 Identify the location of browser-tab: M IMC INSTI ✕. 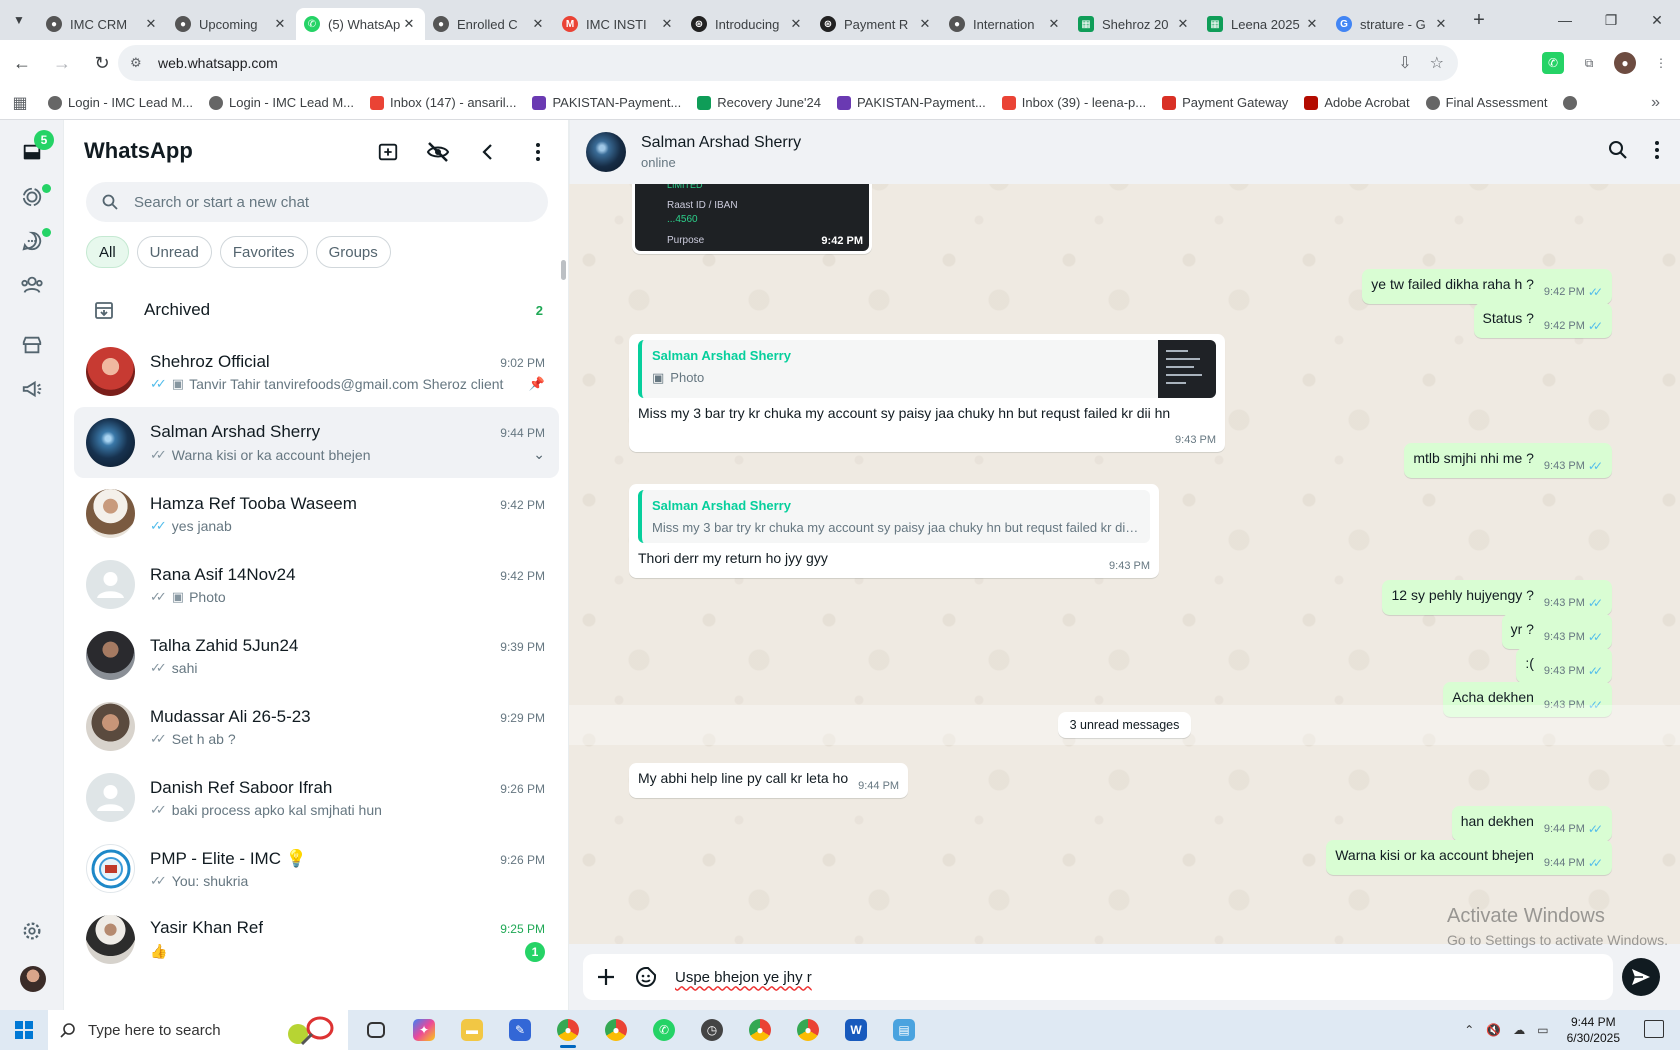
(618, 24).